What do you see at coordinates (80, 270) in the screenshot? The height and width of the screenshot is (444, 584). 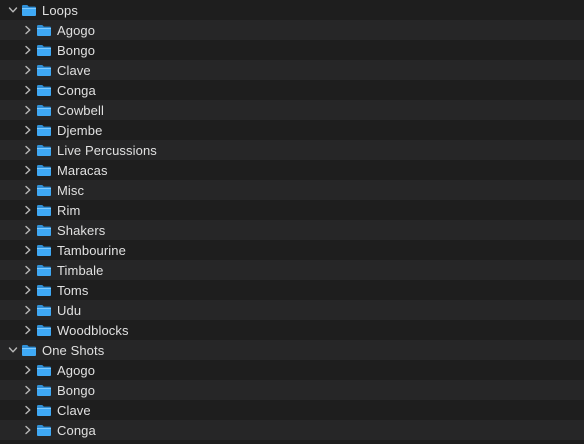 I see `folder-row-label: Timbale` at bounding box center [80, 270].